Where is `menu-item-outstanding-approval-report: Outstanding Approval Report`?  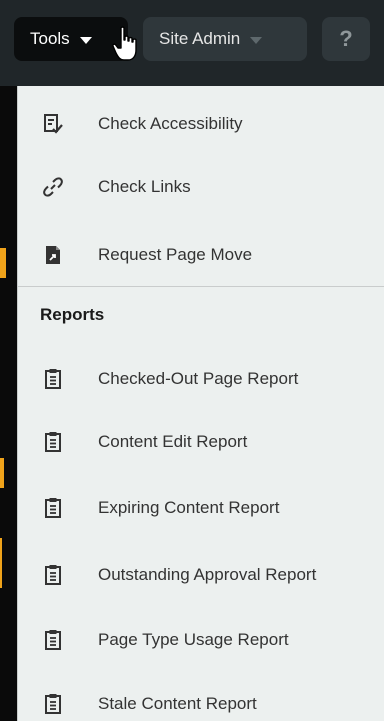
menu-item-outstanding-approval-report: Outstanding Approval Report is located at coordinates (201, 575).